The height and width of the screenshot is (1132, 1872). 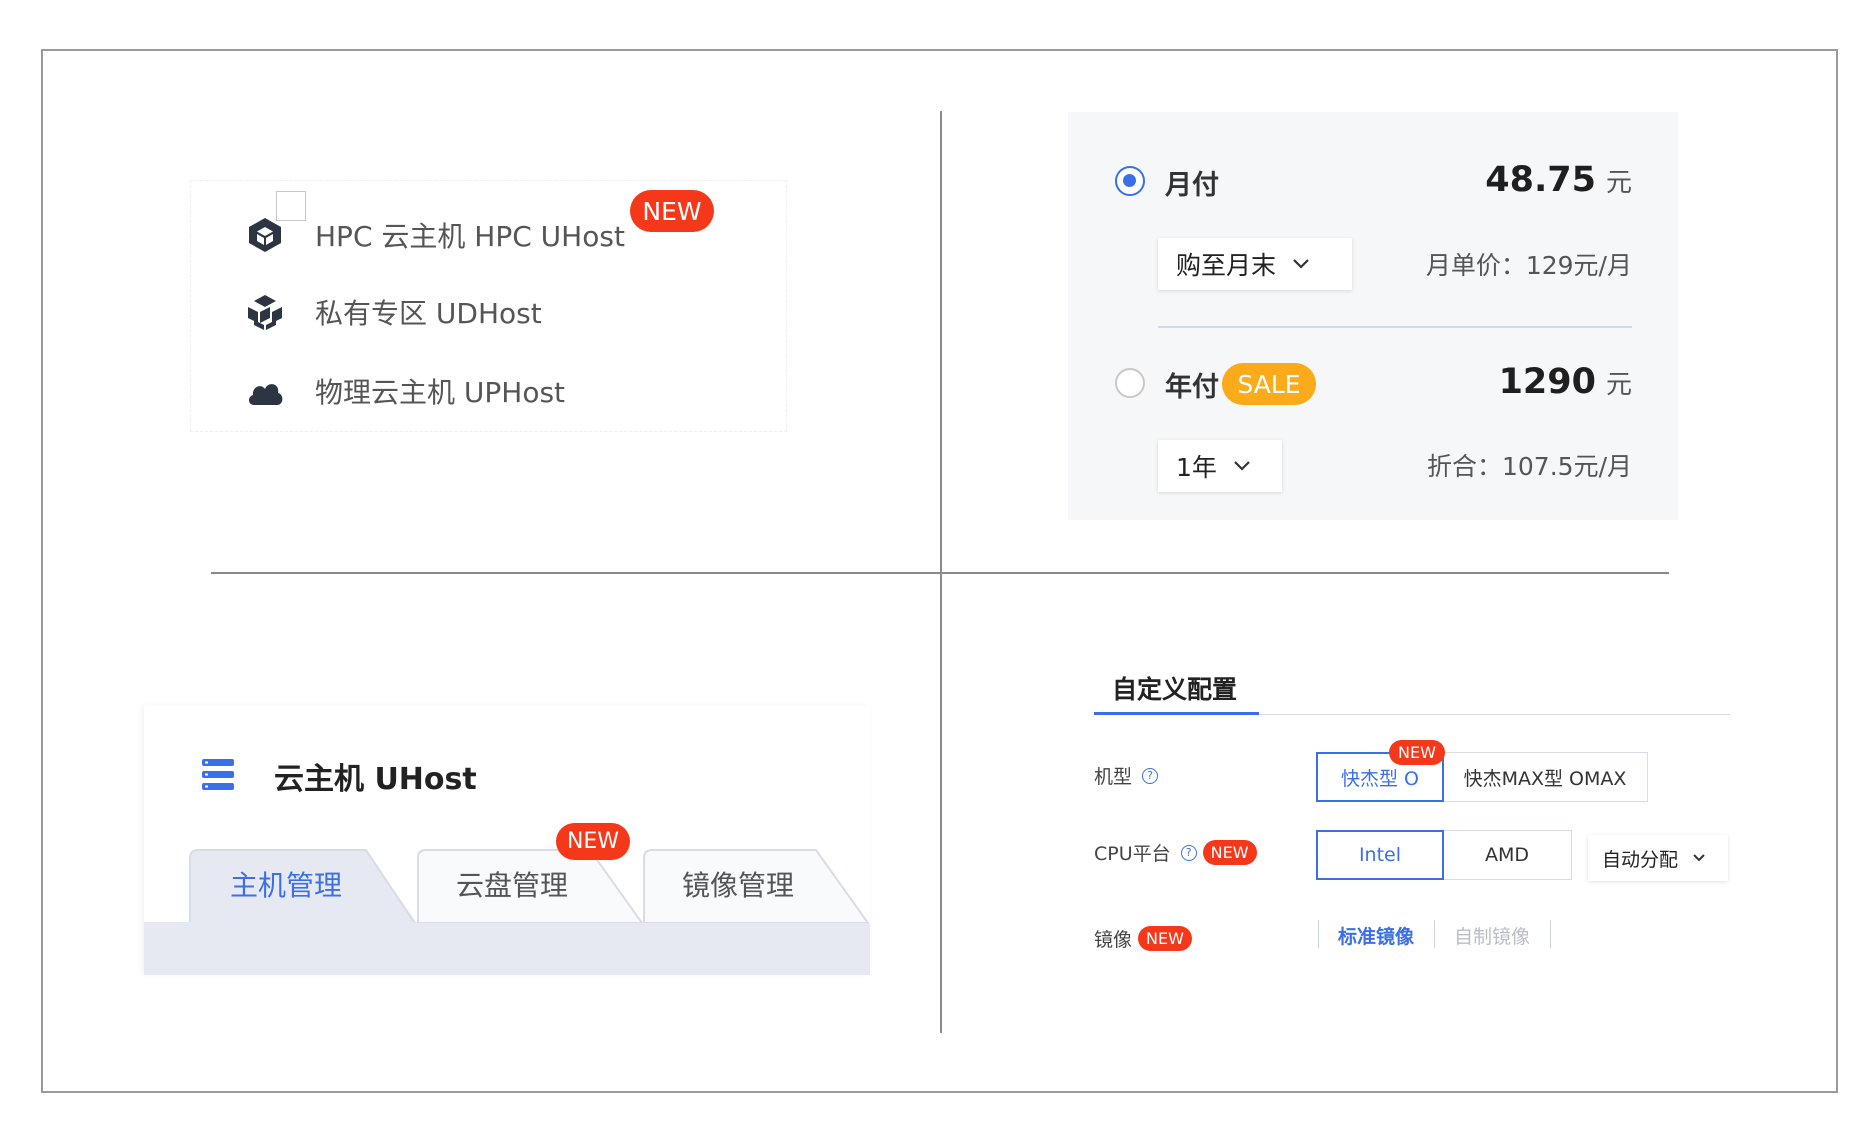 What do you see at coordinates (440, 392) in the screenshot?
I see `product-label: 物理云主机 UPHost` at bounding box center [440, 392].